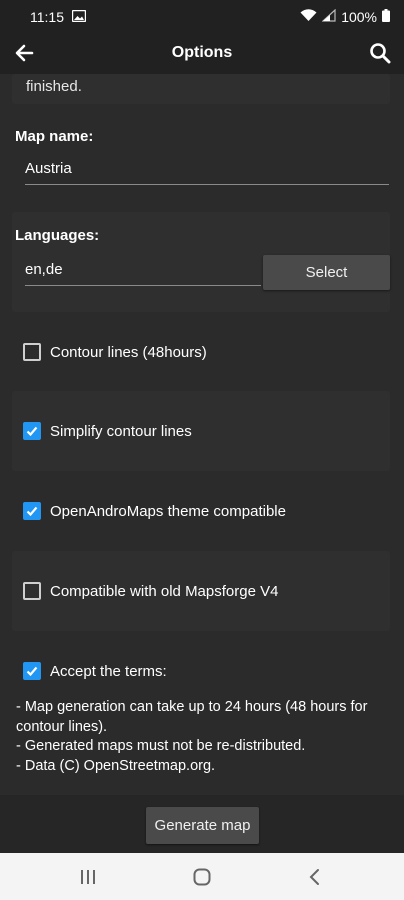 This screenshot has width=404, height=900. Describe the element at coordinates (202, 17) in the screenshot. I see `status-bar: 11:15 100%` at that location.